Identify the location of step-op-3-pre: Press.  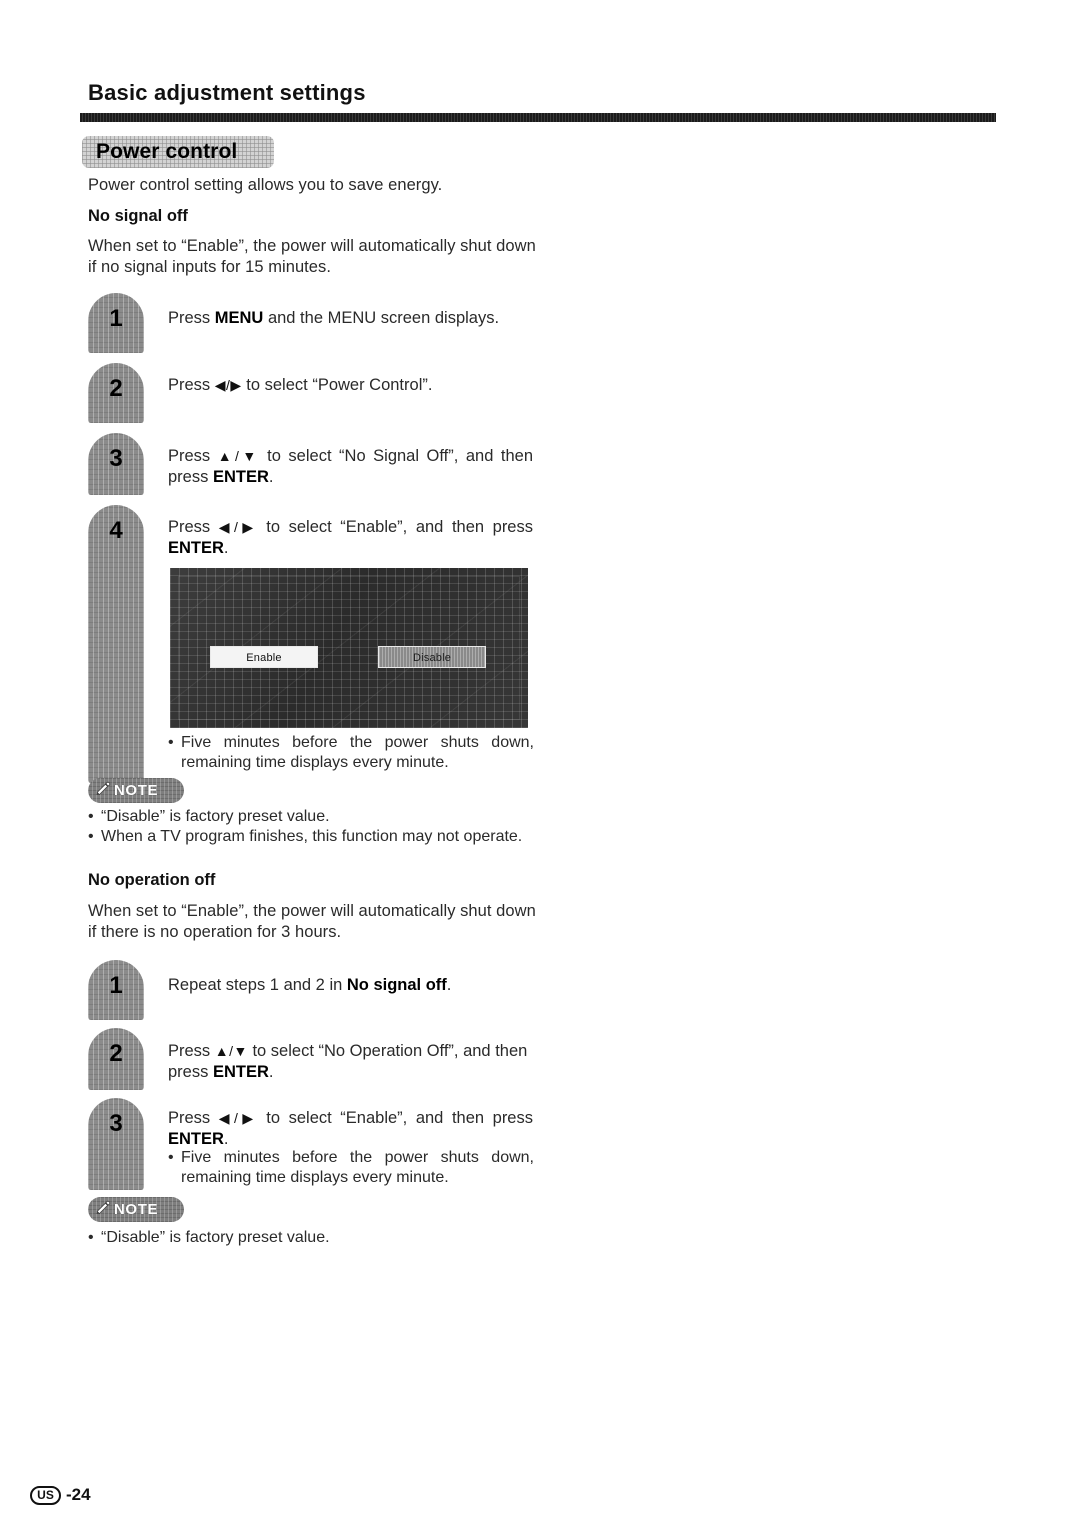
(193, 1118).